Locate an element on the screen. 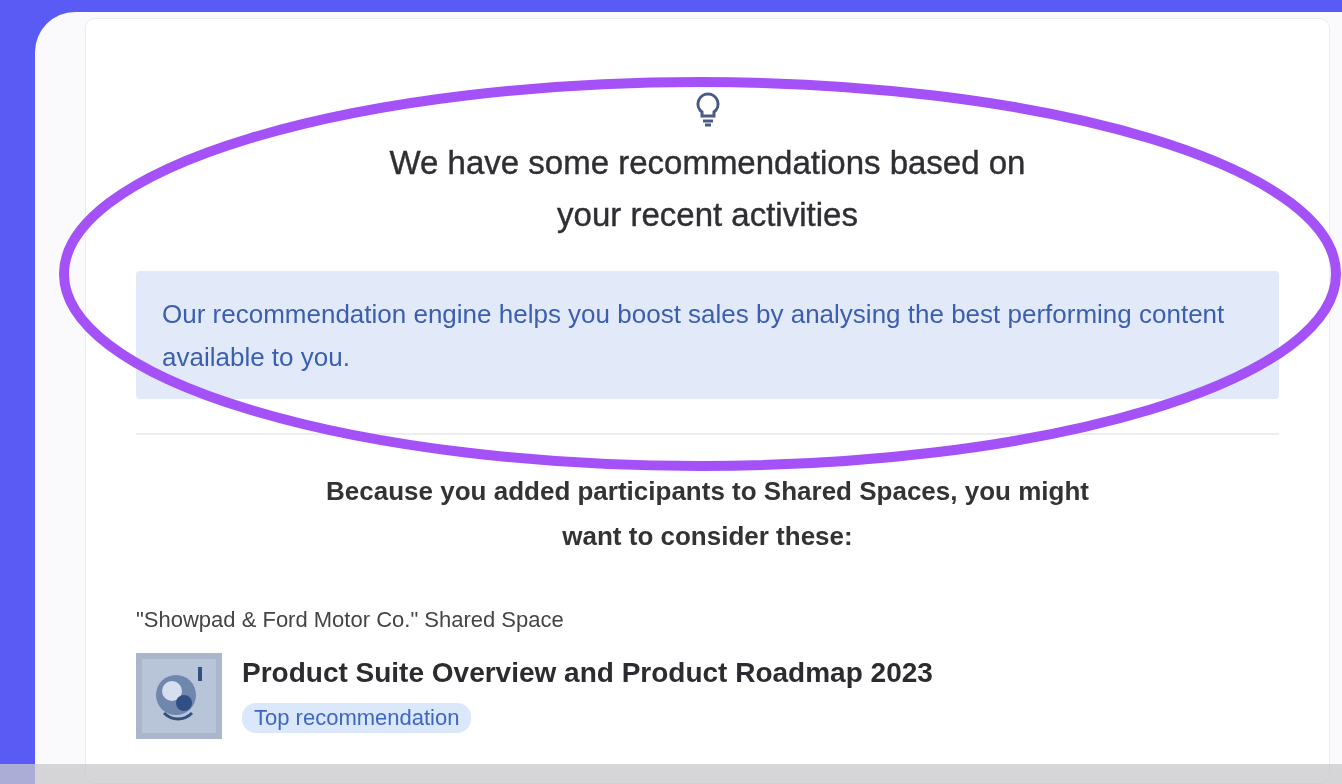 The height and width of the screenshot is (784, 1342). group-label: "Showpad & Ford Motor Co." Shared Space is located at coordinates (350, 620).